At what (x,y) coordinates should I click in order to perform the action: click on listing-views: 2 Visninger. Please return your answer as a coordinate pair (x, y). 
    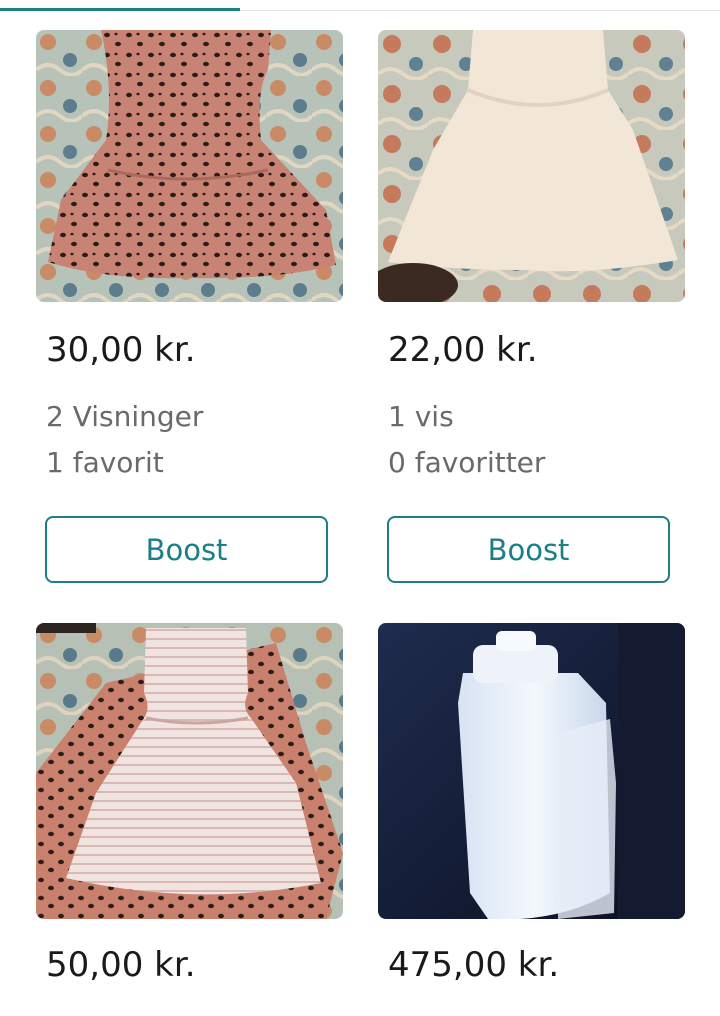
    Looking at the image, I should click on (125, 416).